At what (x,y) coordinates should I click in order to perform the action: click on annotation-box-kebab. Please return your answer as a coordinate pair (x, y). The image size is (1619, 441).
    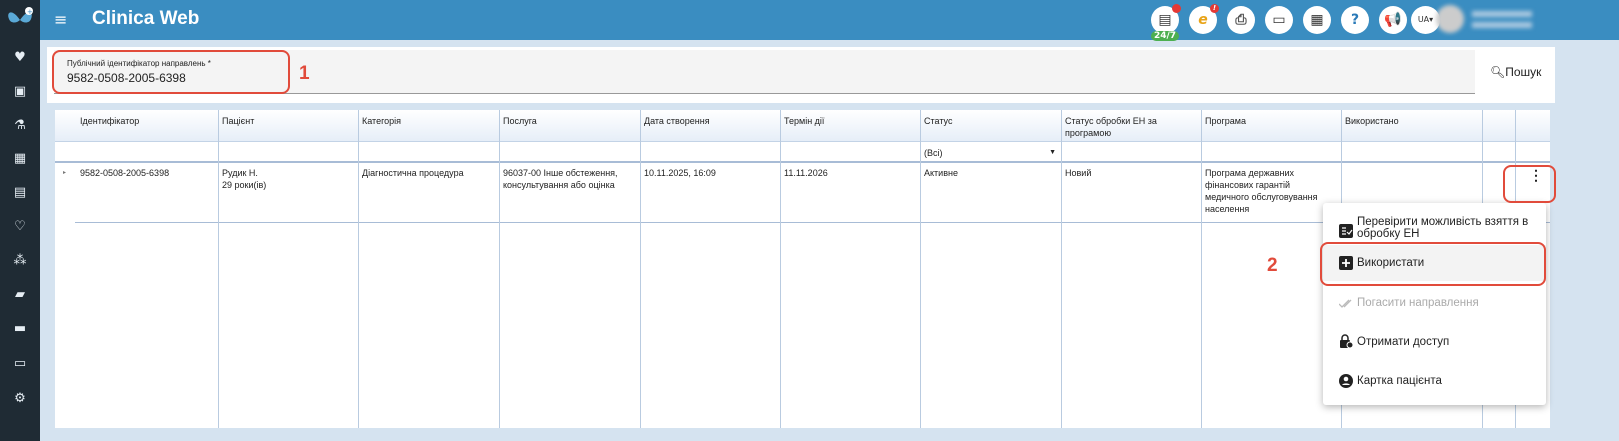
    Looking at the image, I should click on (1529, 184).